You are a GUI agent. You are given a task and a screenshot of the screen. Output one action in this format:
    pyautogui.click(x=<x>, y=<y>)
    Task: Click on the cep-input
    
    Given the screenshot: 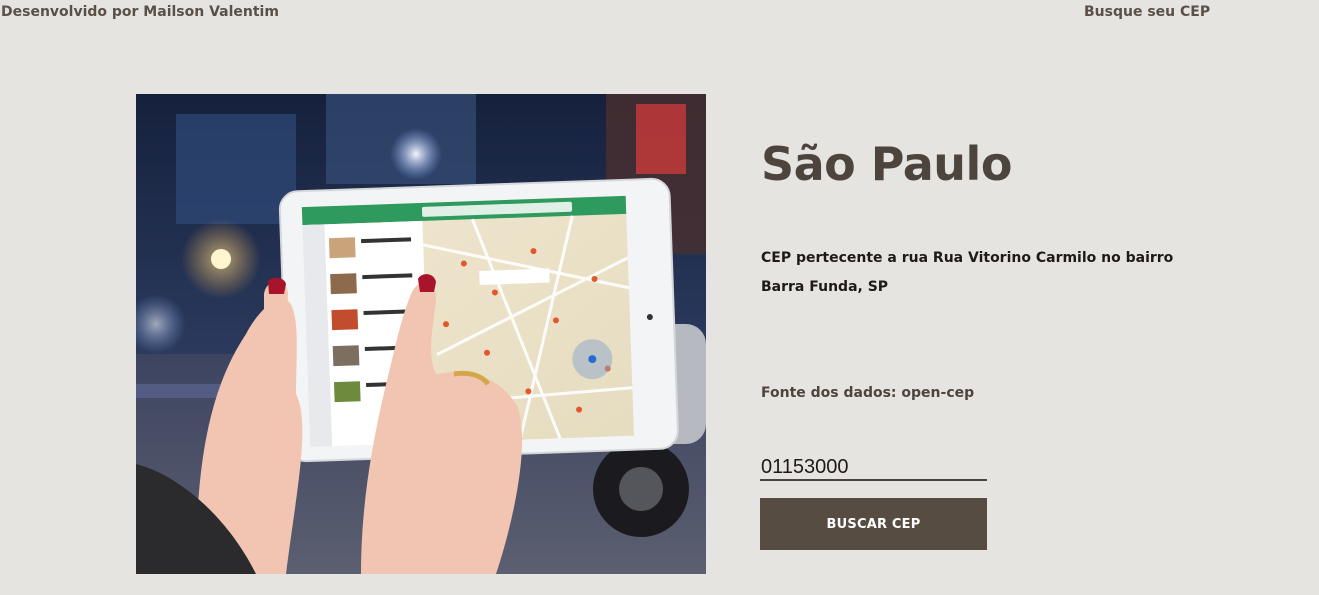 What is the action you would take?
    pyautogui.click(x=873, y=468)
    